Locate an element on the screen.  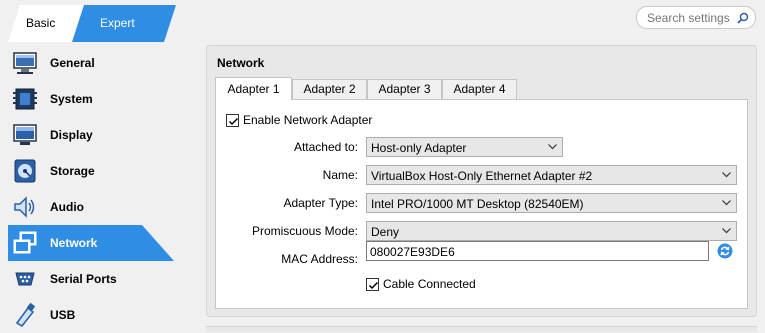
name-label: Name: is located at coordinates (340, 175).